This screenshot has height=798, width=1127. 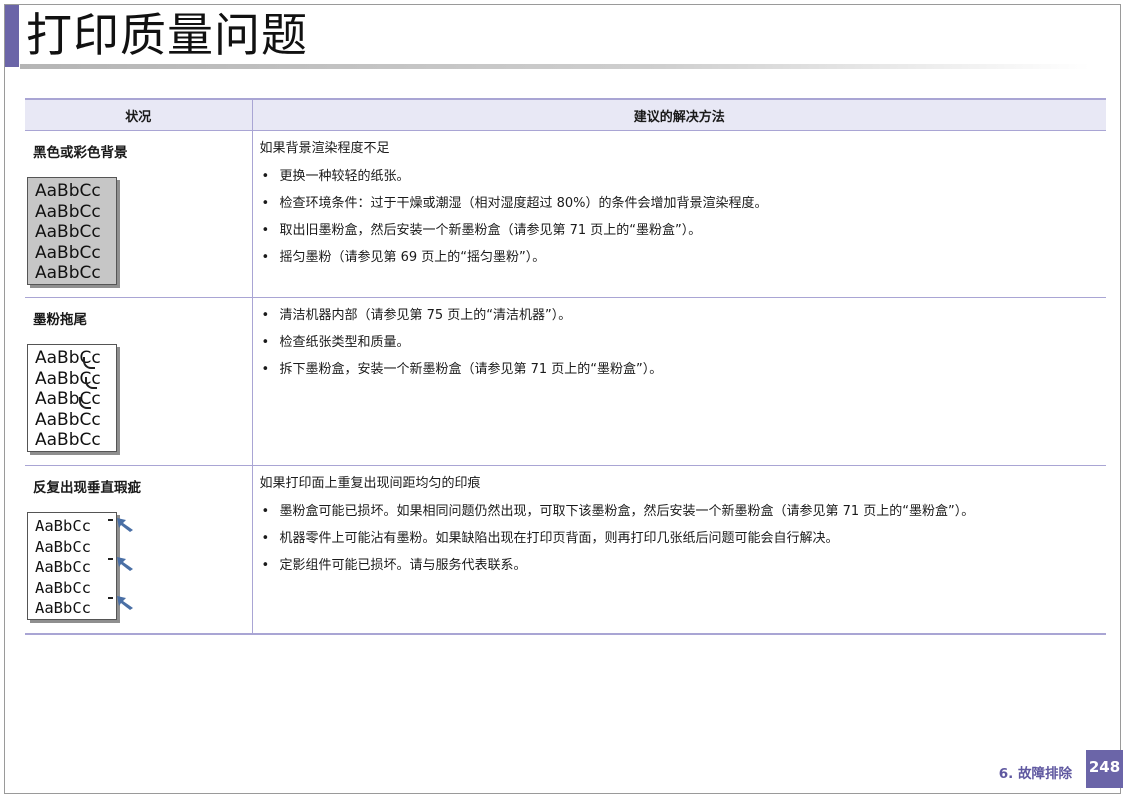 What do you see at coordinates (167, 35) in the screenshot?
I see `page-title: 打印质量问题` at bounding box center [167, 35].